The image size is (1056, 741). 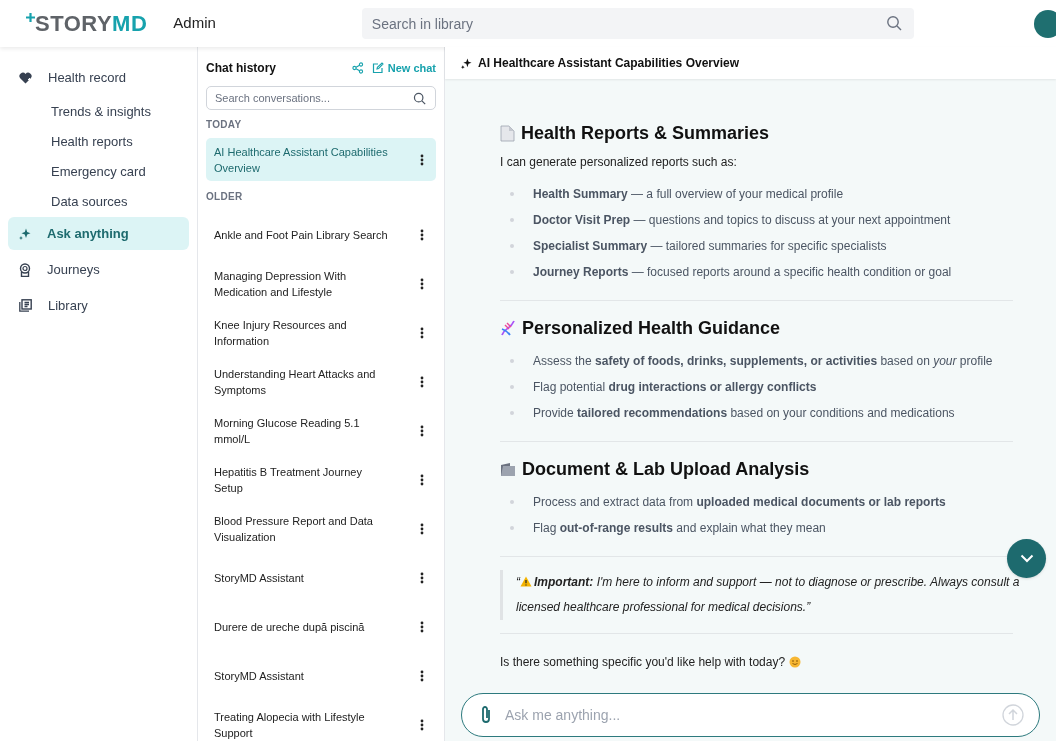 I want to click on chat-history-item: Hepatitis B Treatment Journey Setup, so click(x=321, y=479).